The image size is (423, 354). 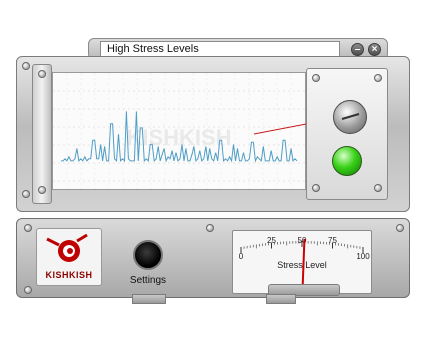 What do you see at coordinates (148, 280) in the screenshot?
I see `settings-label: Settings` at bounding box center [148, 280].